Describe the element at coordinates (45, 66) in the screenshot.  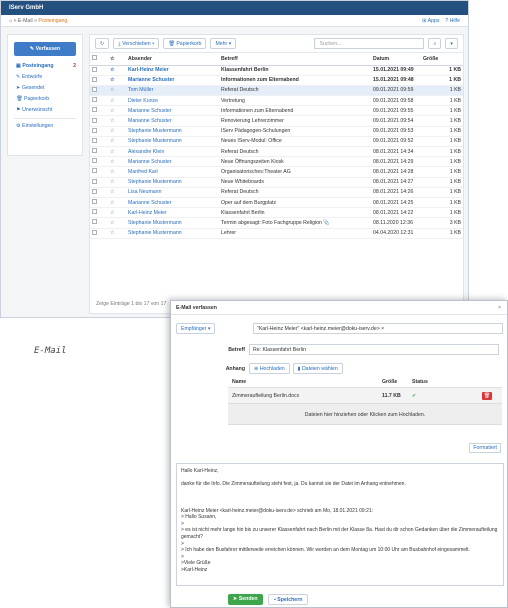
I see `sidebar-item-inbox: ▣ Posteingang 2` at that location.